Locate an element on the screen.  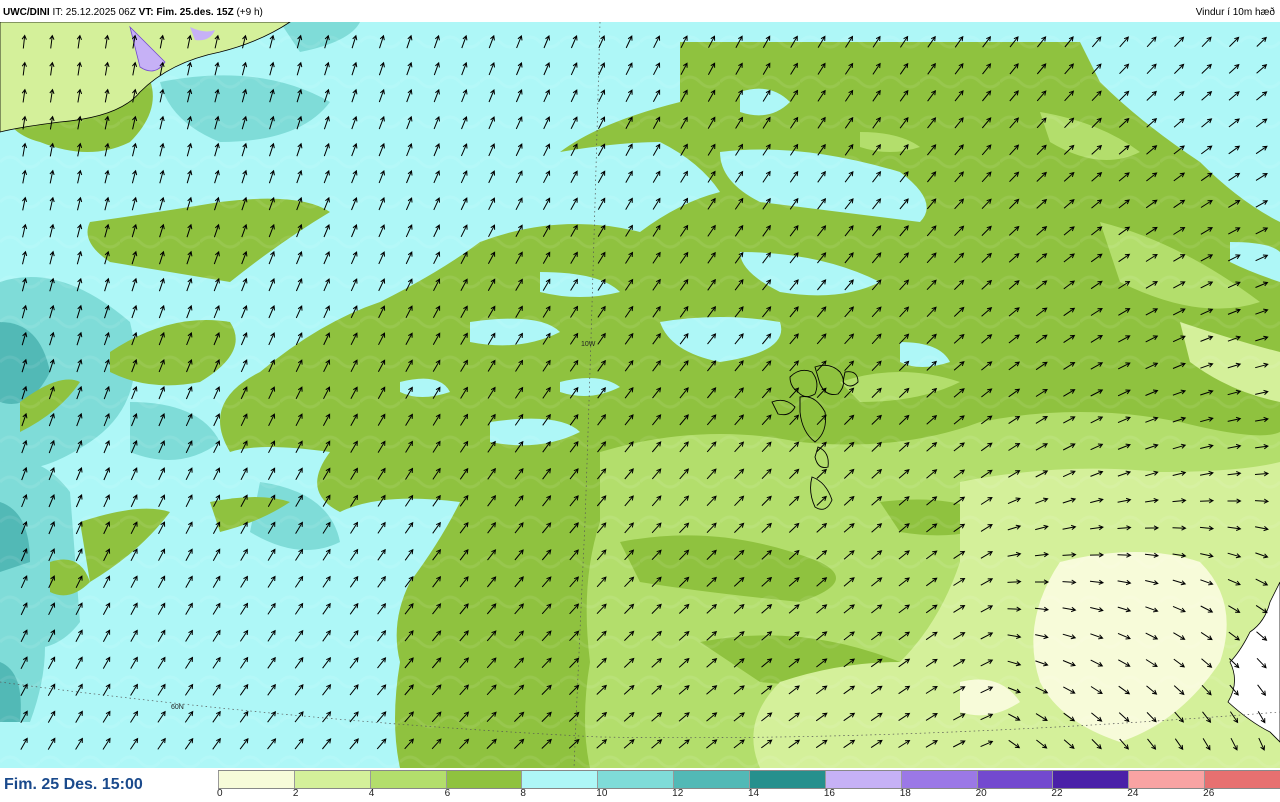
legend-tick-label: 24 is located at coordinates (1133, 793).